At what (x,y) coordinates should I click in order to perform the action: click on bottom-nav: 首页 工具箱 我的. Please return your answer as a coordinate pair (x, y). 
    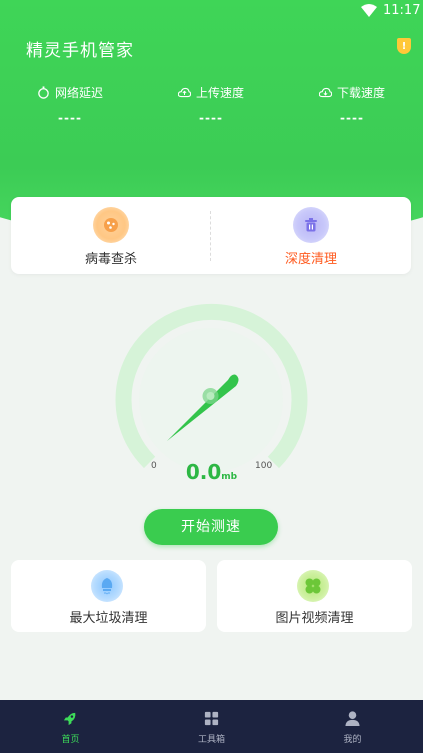
    Looking at the image, I should click on (211, 726).